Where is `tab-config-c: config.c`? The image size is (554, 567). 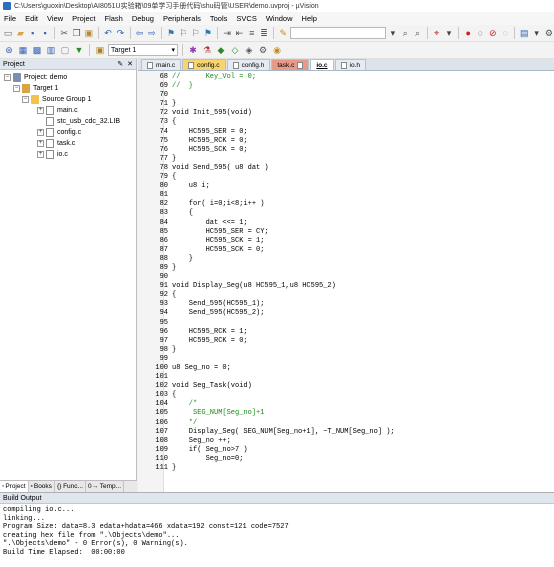
tab-config-c: config.c is located at coordinates (204, 64).